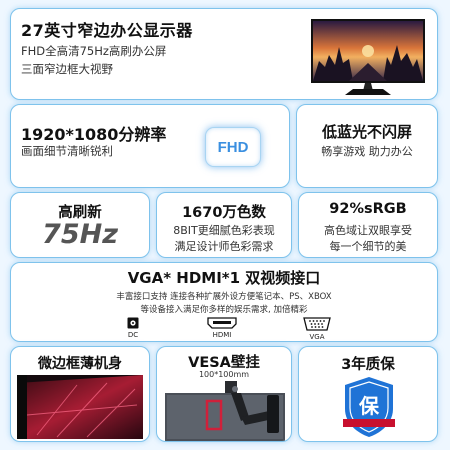 The image size is (450, 450). Describe the element at coordinates (233, 147) in the screenshot. I see `fhd-badge-icon: FHD` at that location.